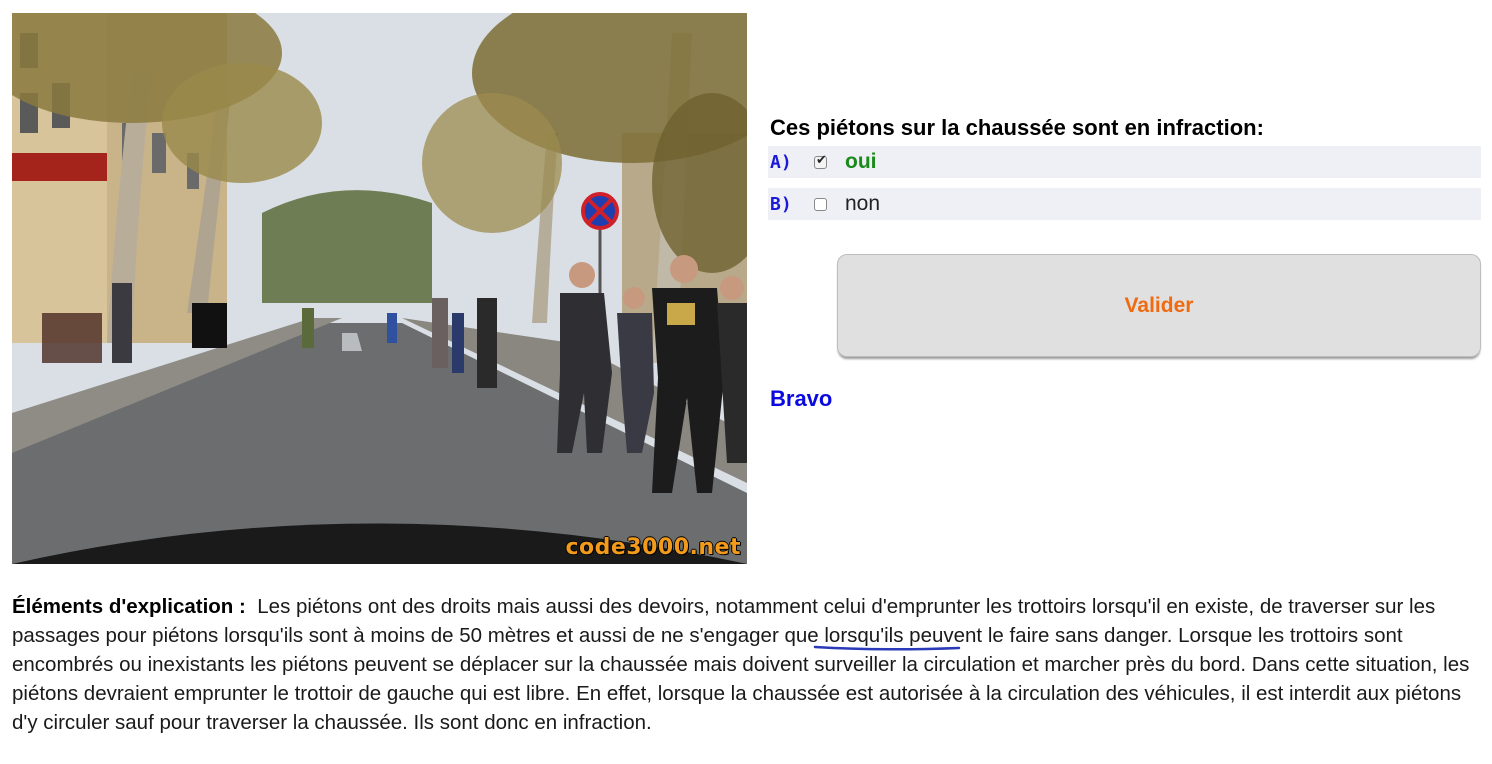 Image resolution: width=1492 pixels, height=764 pixels. I want to click on answer-letter: B), so click(781, 204).